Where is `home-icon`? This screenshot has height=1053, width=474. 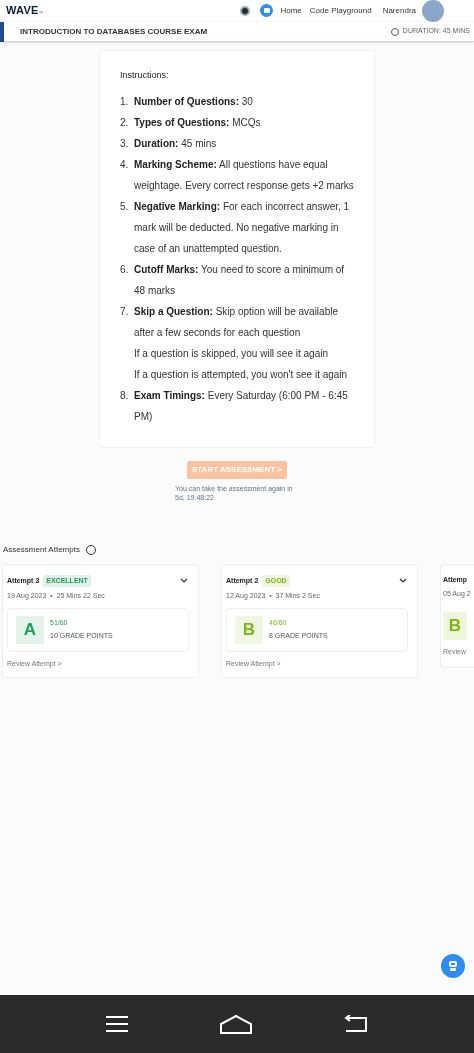
home-icon is located at coordinates (236, 1024).